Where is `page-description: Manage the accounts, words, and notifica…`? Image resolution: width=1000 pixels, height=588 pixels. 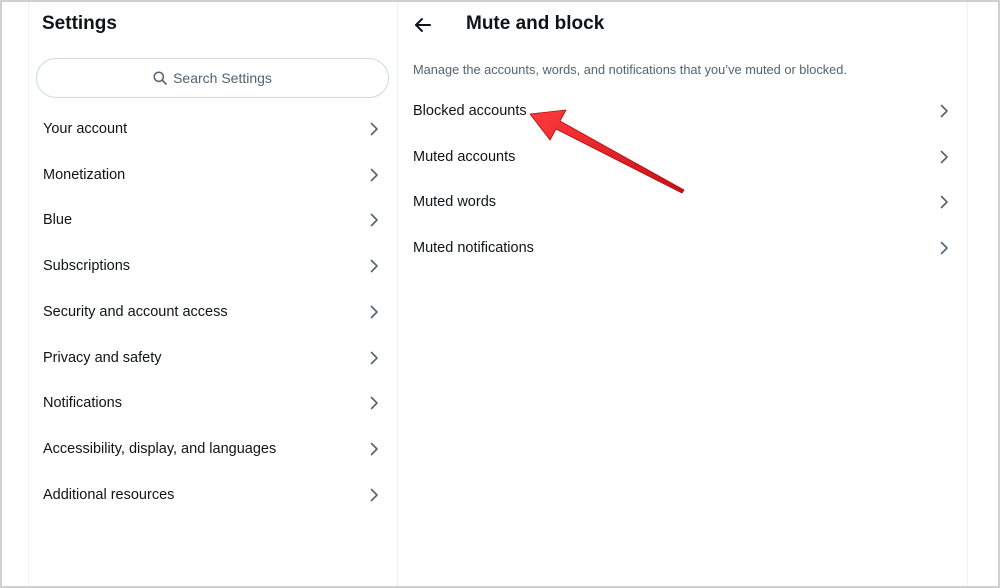
page-description: Manage the accounts, words, and notifica… is located at coordinates (630, 69).